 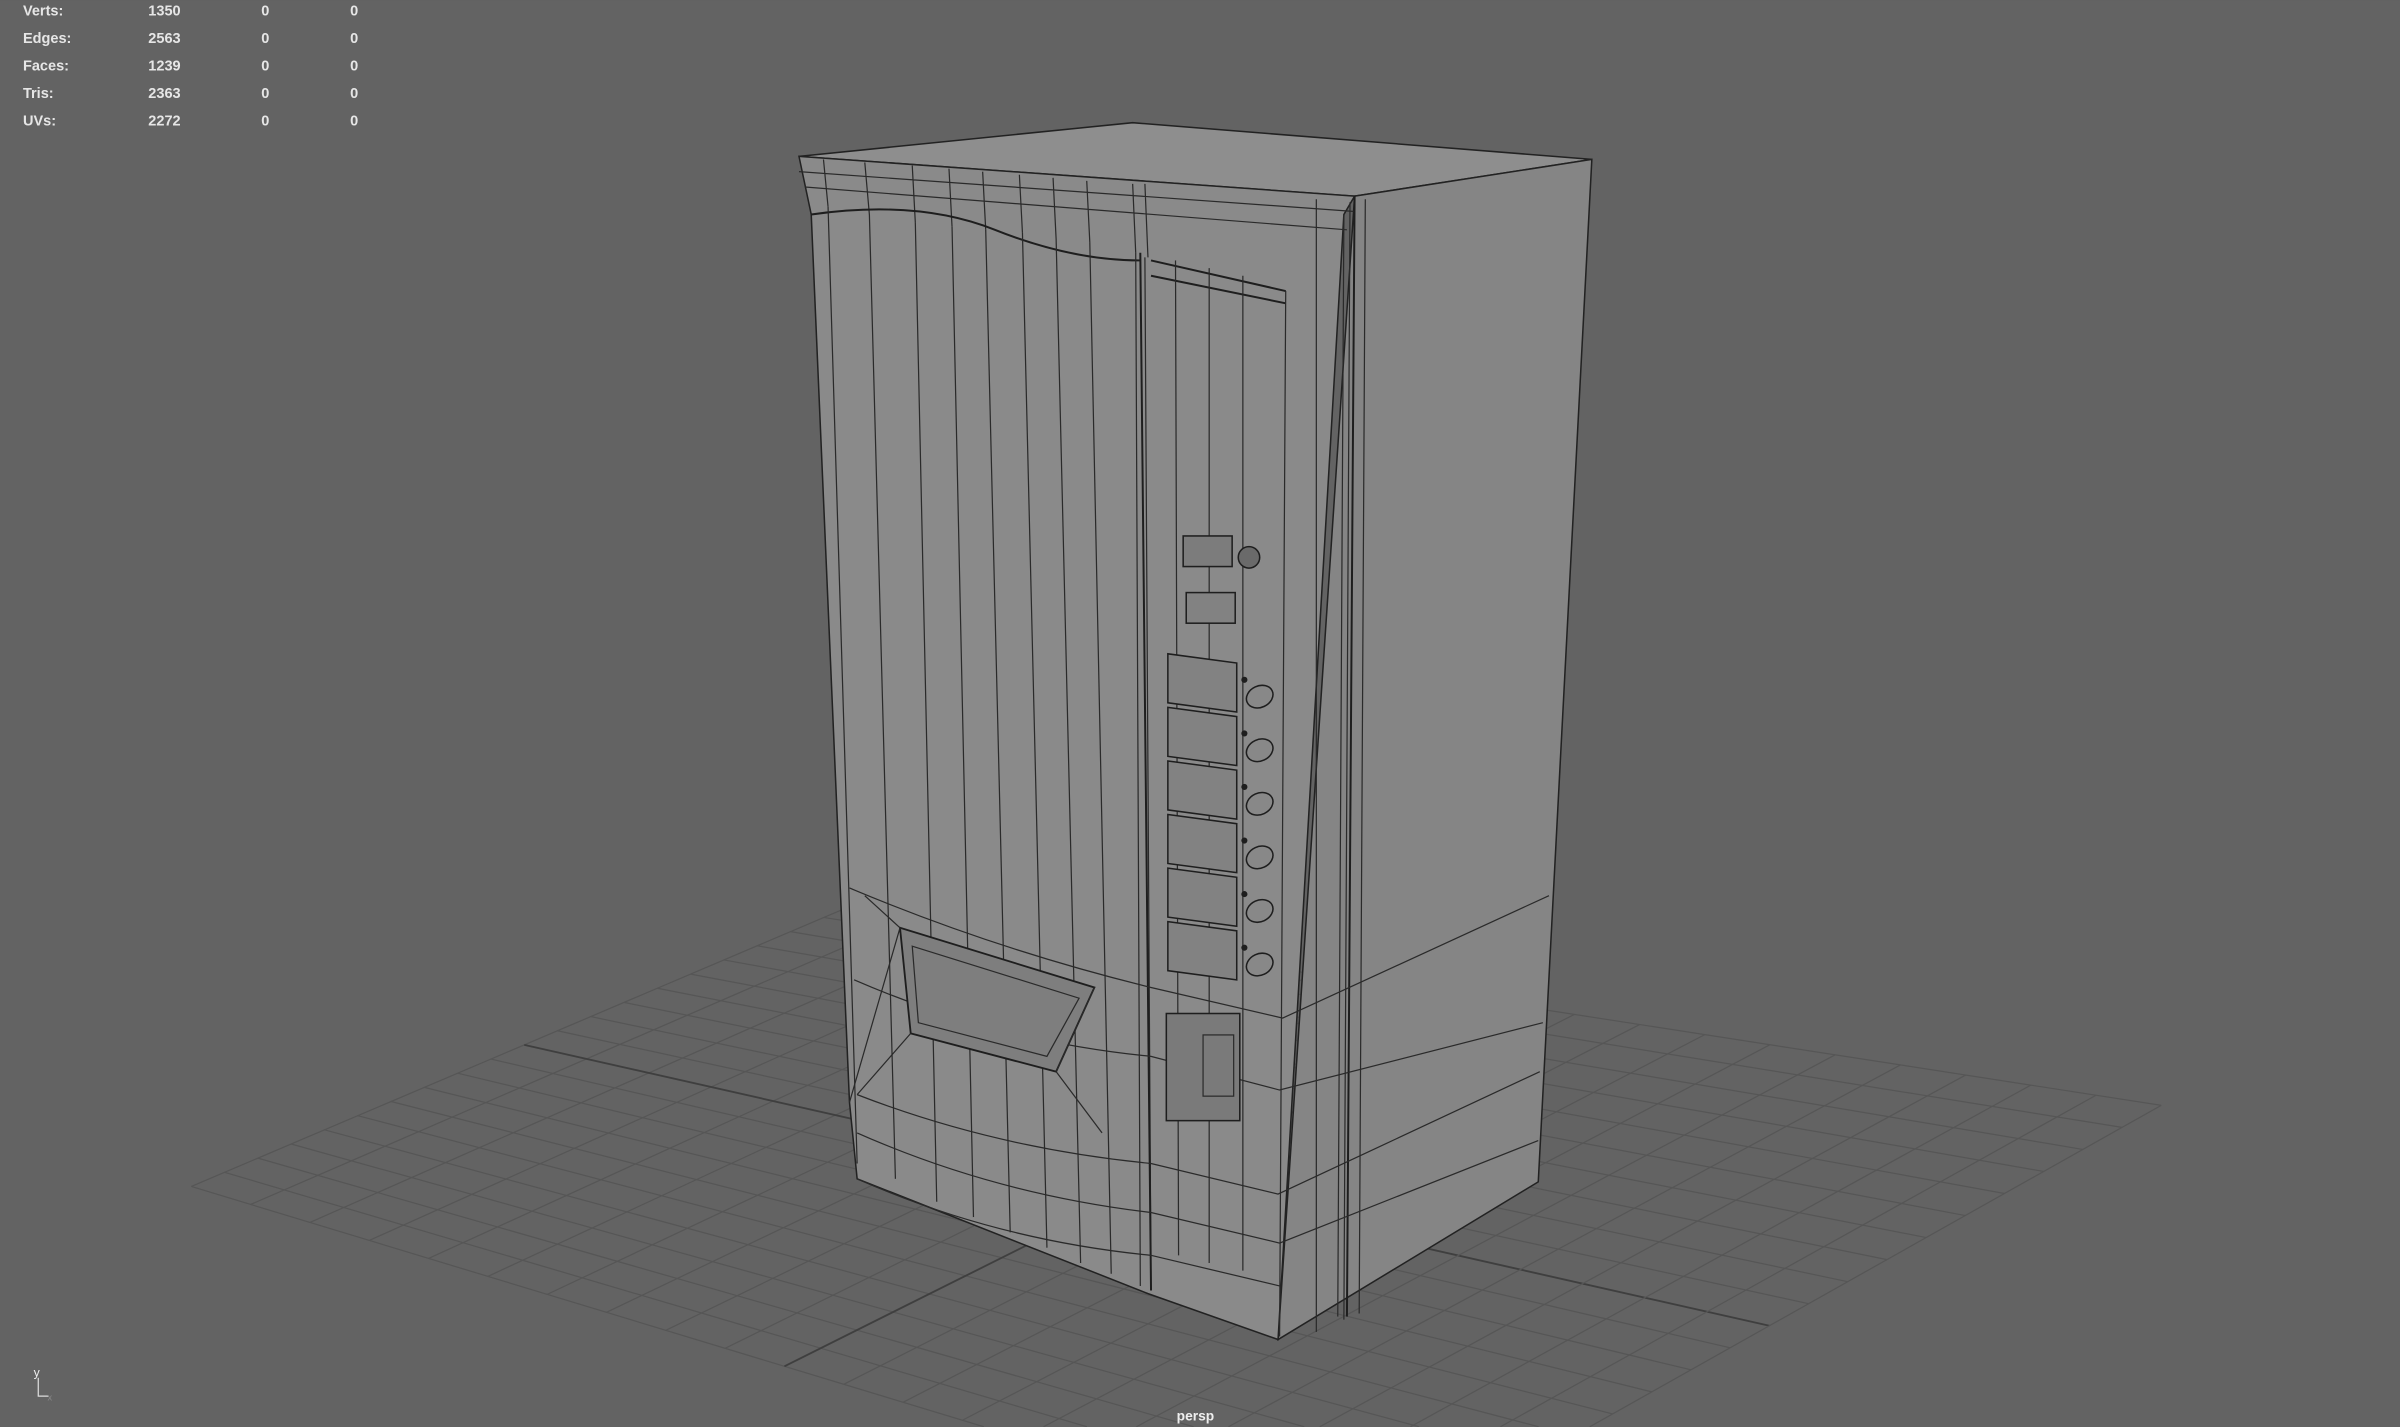 I want to click on hud-value: 2272, so click(x=164, y=122).